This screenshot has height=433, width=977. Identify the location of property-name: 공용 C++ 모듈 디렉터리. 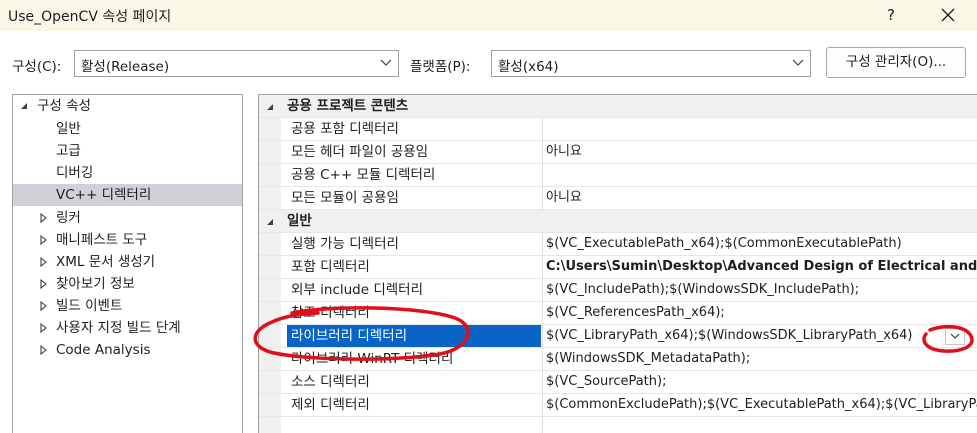
(363, 175).